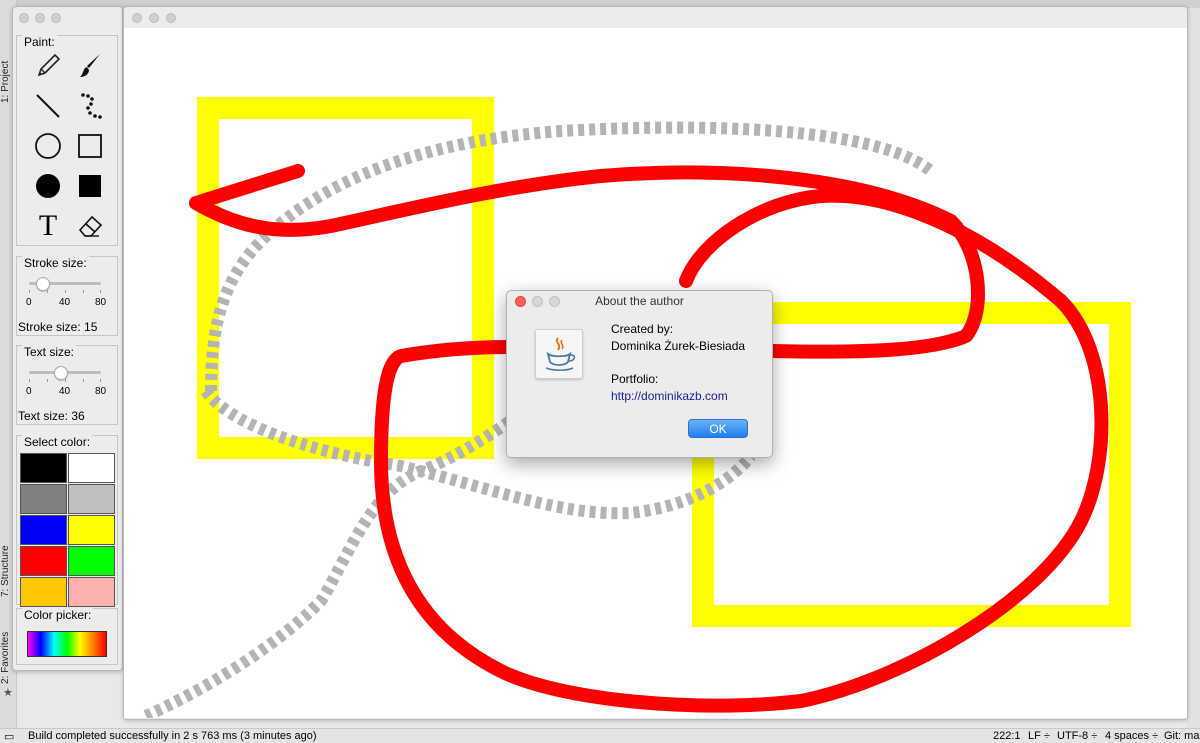 This screenshot has height=743, width=1200. I want to click on drawing-titlebar, so click(655, 18).